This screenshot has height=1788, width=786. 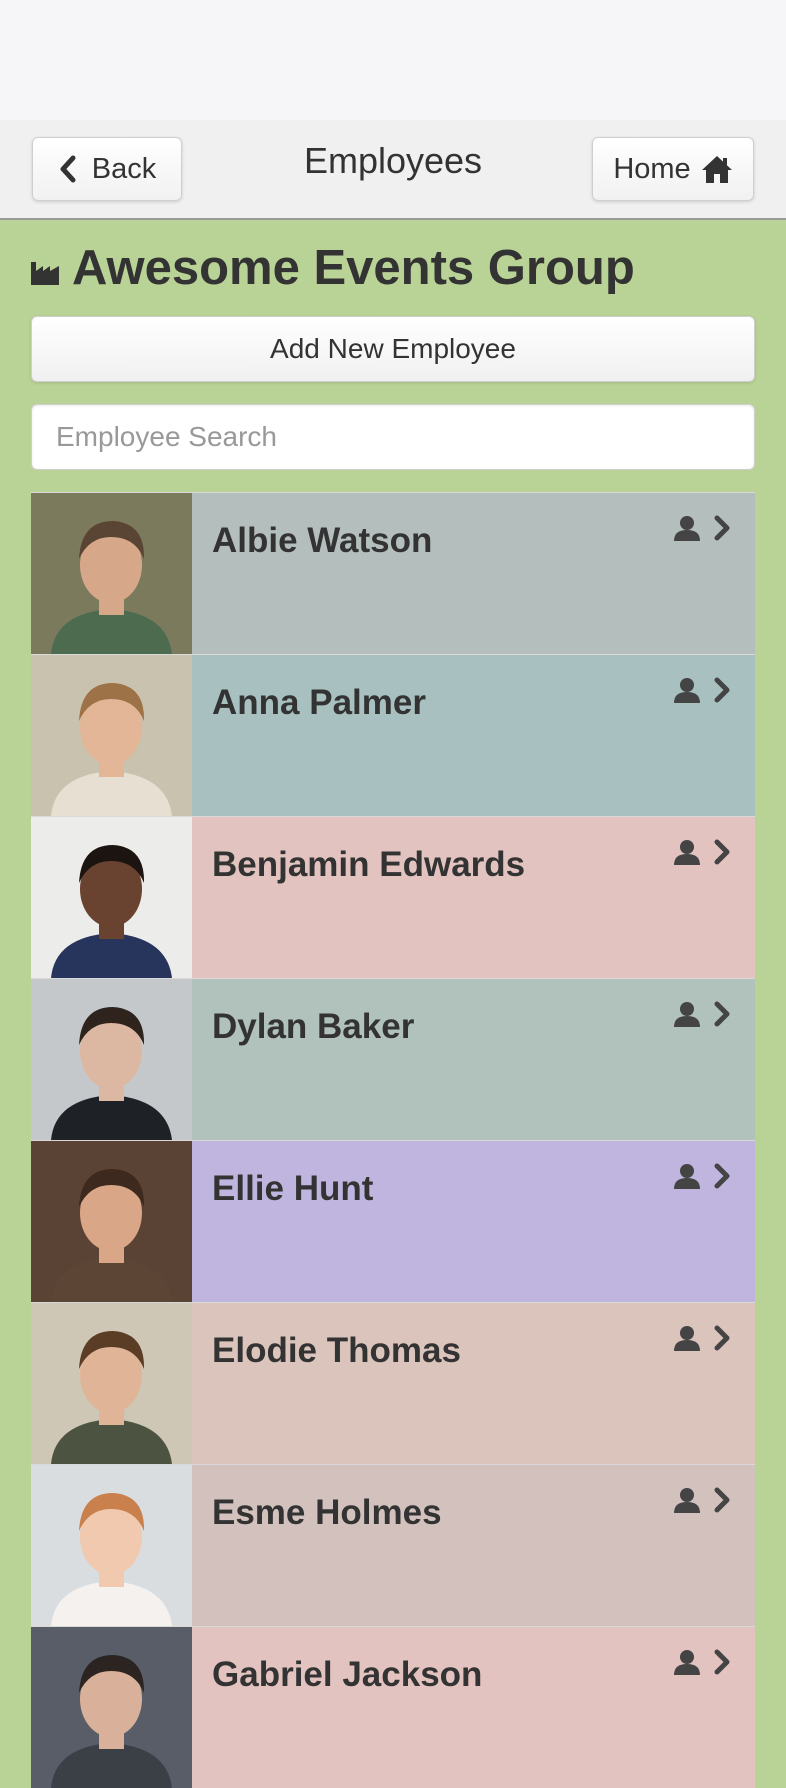 What do you see at coordinates (393, 437) in the screenshot?
I see `employee-search-input` at bounding box center [393, 437].